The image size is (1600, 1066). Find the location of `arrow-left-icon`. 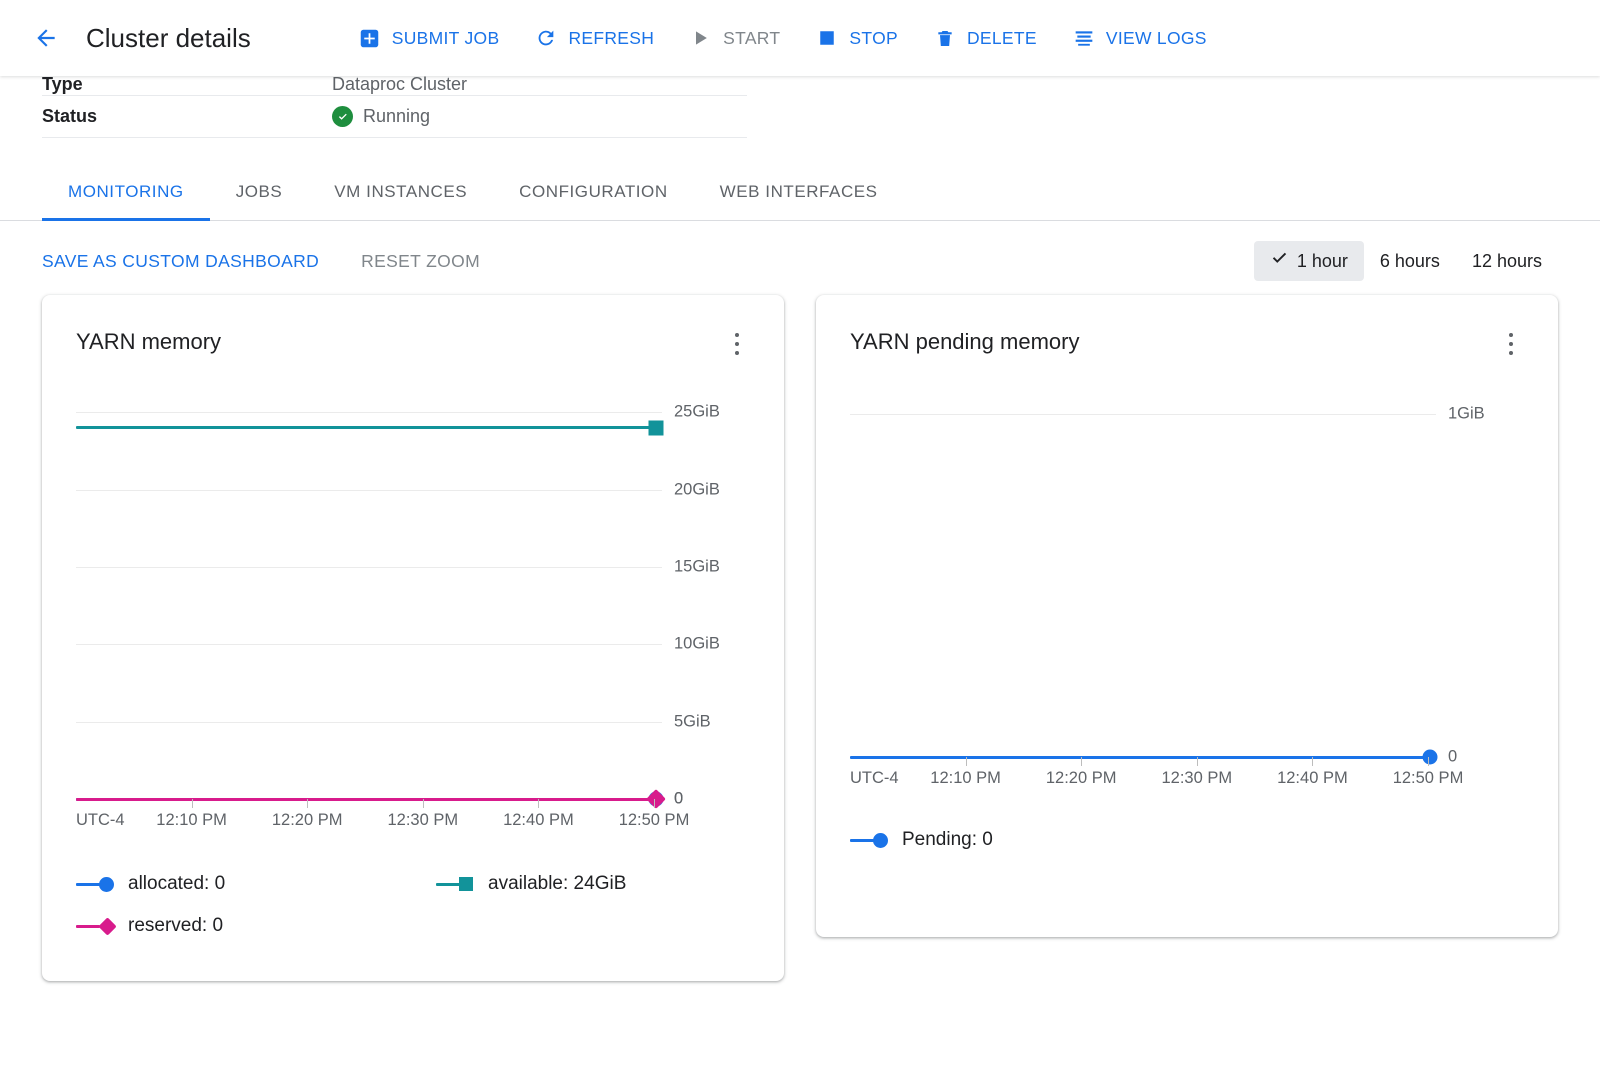

arrow-left-icon is located at coordinates (46, 38).